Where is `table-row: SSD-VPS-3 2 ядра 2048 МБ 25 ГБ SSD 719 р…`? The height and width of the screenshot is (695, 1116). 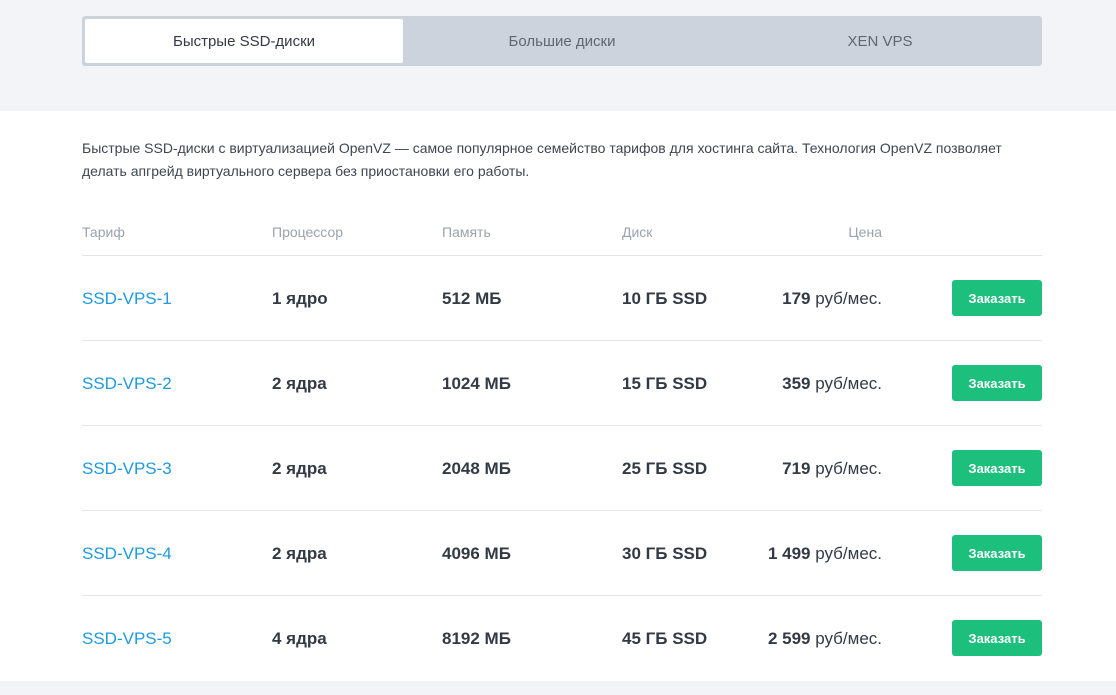
table-row: SSD-VPS-3 2 ядра 2048 МБ 25 ГБ SSD 719 р… is located at coordinates (562, 468).